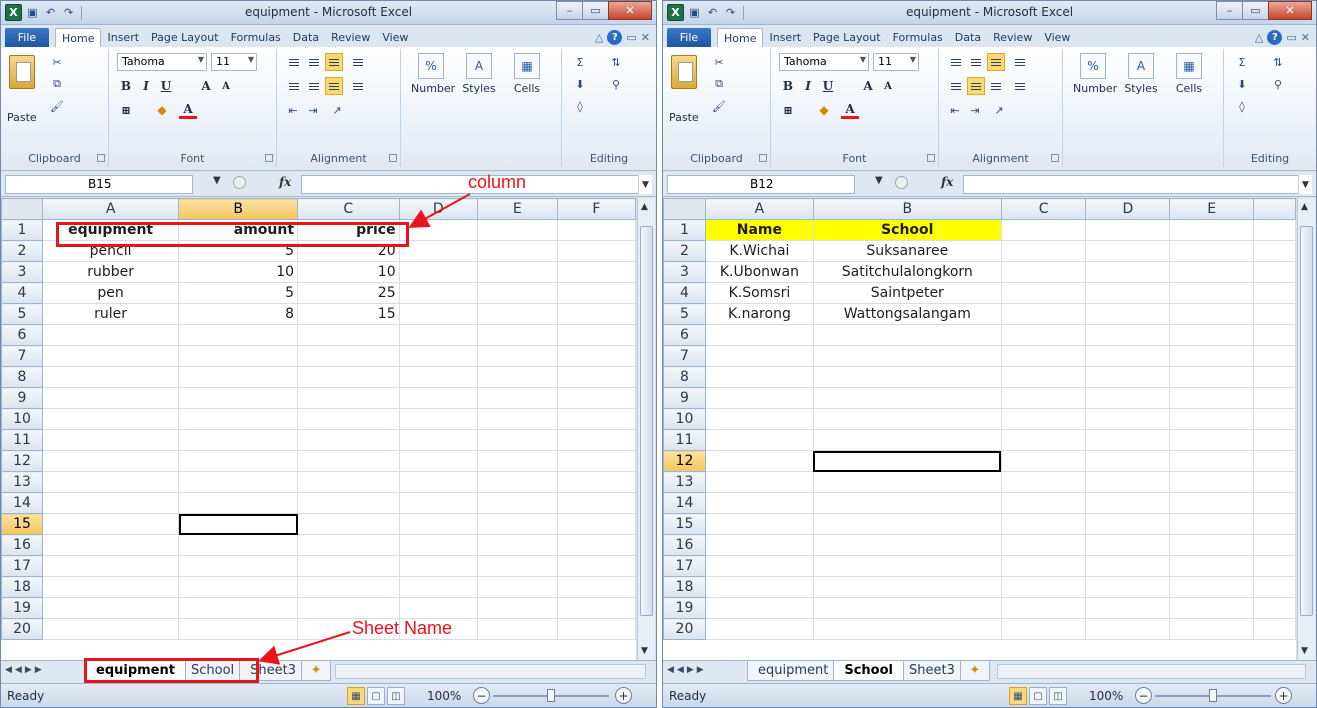  I want to click on row-header: 13, so click(684, 482).